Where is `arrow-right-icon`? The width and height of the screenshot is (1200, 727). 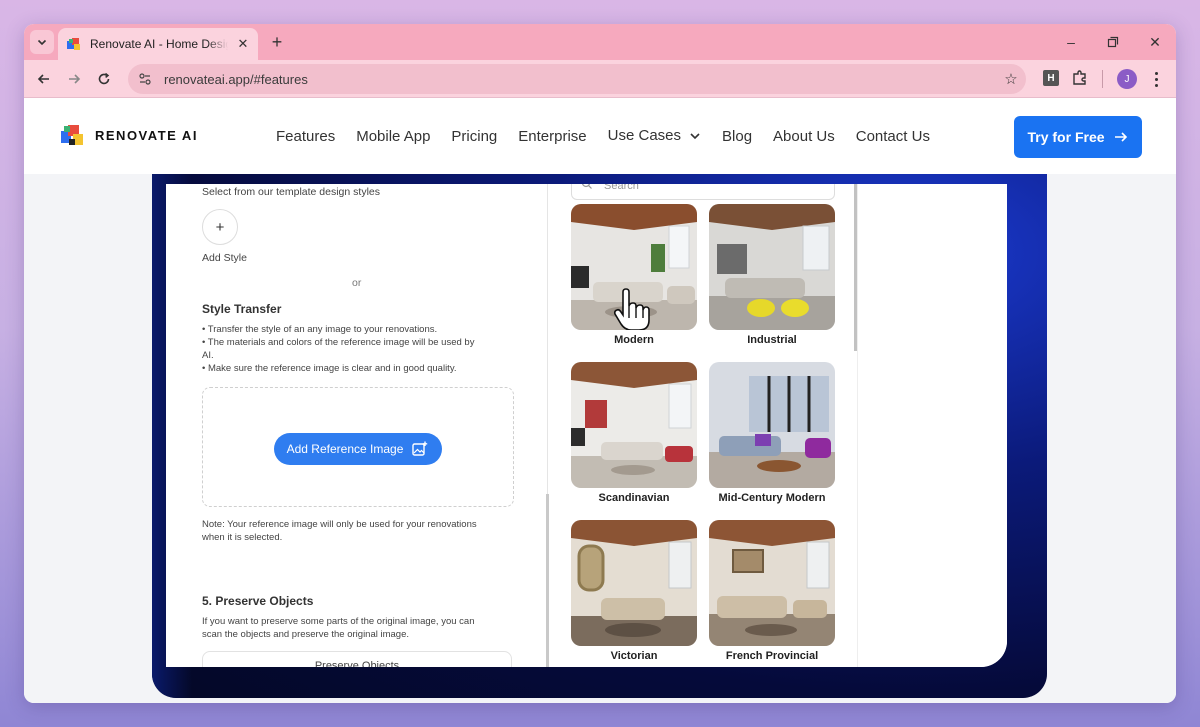
arrow-right-icon is located at coordinates (1120, 137).